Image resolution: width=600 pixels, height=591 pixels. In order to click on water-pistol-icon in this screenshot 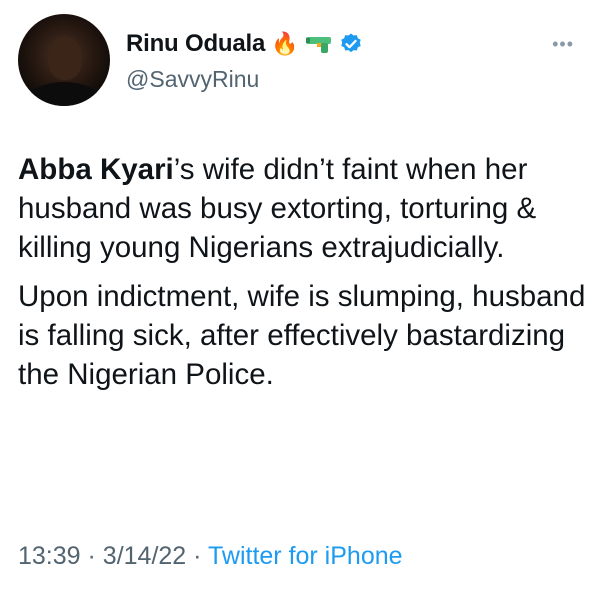, I will do `click(319, 44)`.